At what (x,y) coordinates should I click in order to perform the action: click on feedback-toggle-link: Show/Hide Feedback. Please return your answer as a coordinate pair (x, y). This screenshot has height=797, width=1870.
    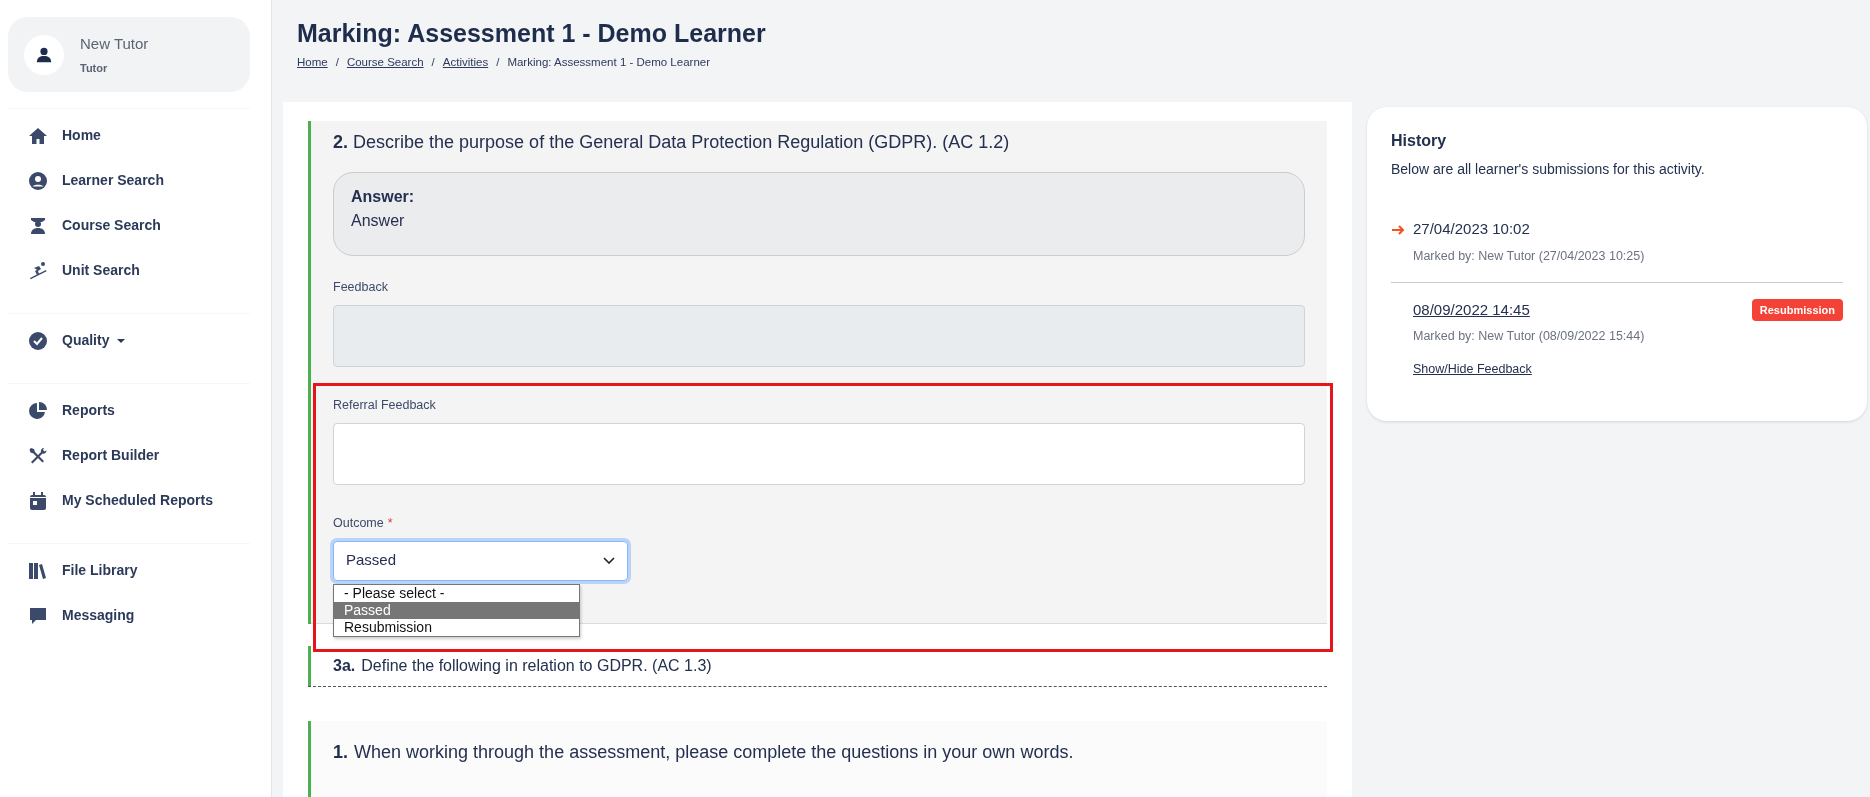
    Looking at the image, I should click on (1472, 368).